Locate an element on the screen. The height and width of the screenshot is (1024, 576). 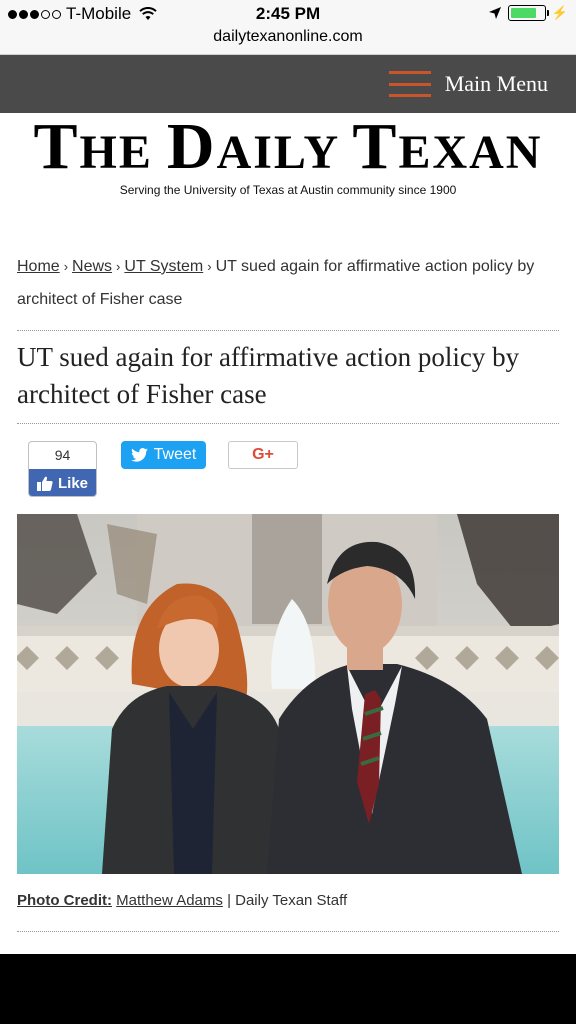
main-menu-label: Main Menu is located at coordinates (496, 84).